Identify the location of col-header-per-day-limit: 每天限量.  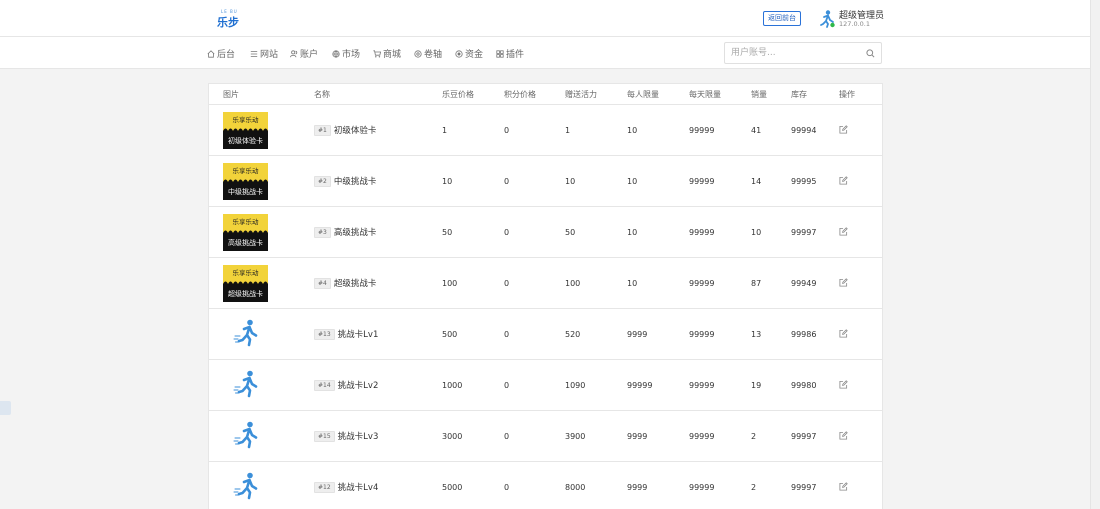
(705, 94).